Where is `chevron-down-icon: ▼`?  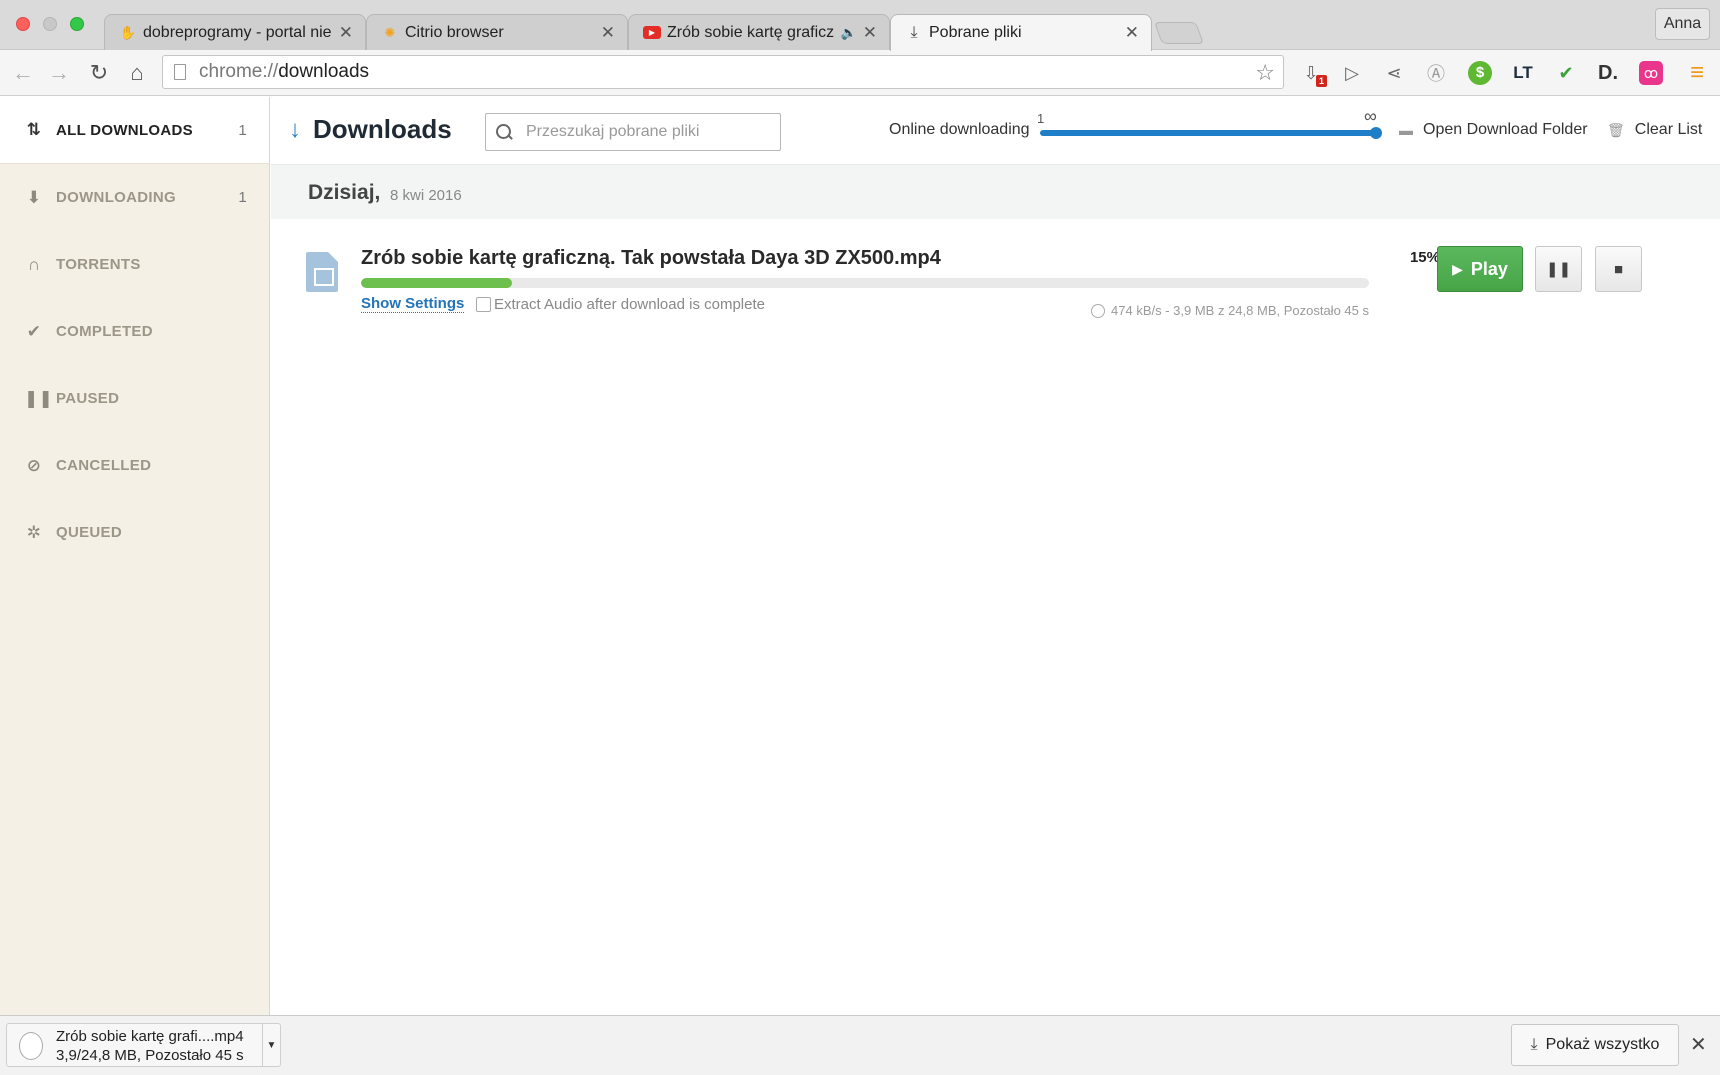
chevron-down-icon: ▼ is located at coordinates (271, 1045).